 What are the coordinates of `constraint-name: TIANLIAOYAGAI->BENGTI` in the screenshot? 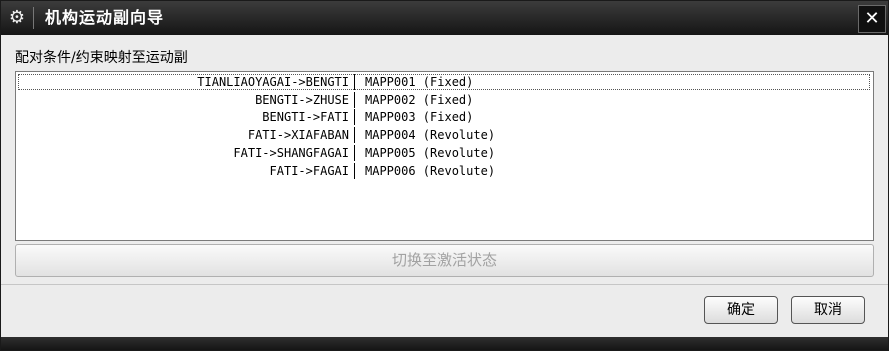 It's located at (273, 82).